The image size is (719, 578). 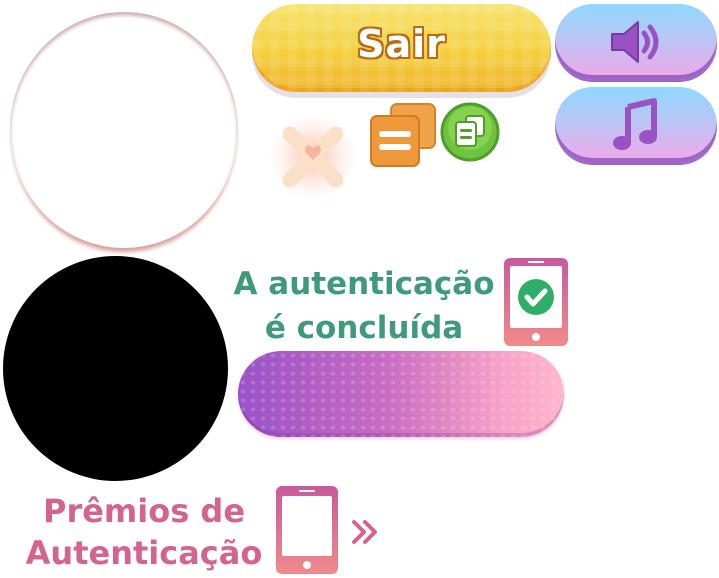 I want to click on progress-bar-background, so click(x=401, y=394).